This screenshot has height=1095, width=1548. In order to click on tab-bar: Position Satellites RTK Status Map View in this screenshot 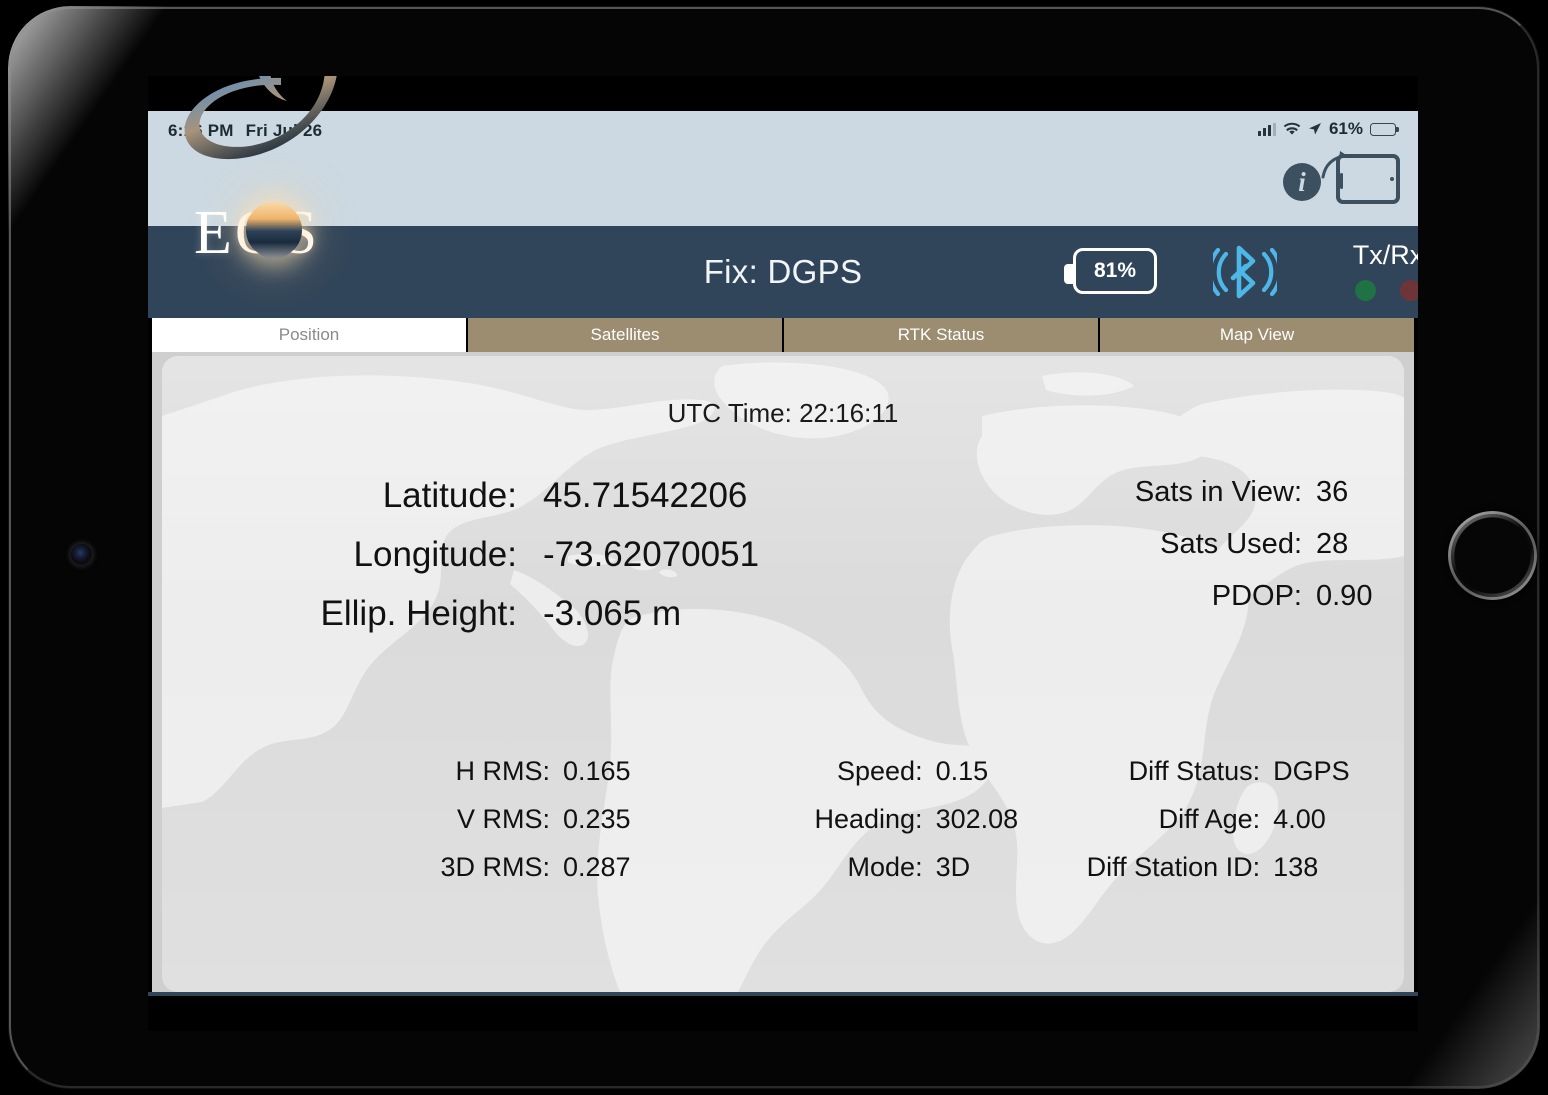, I will do `click(783, 335)`.